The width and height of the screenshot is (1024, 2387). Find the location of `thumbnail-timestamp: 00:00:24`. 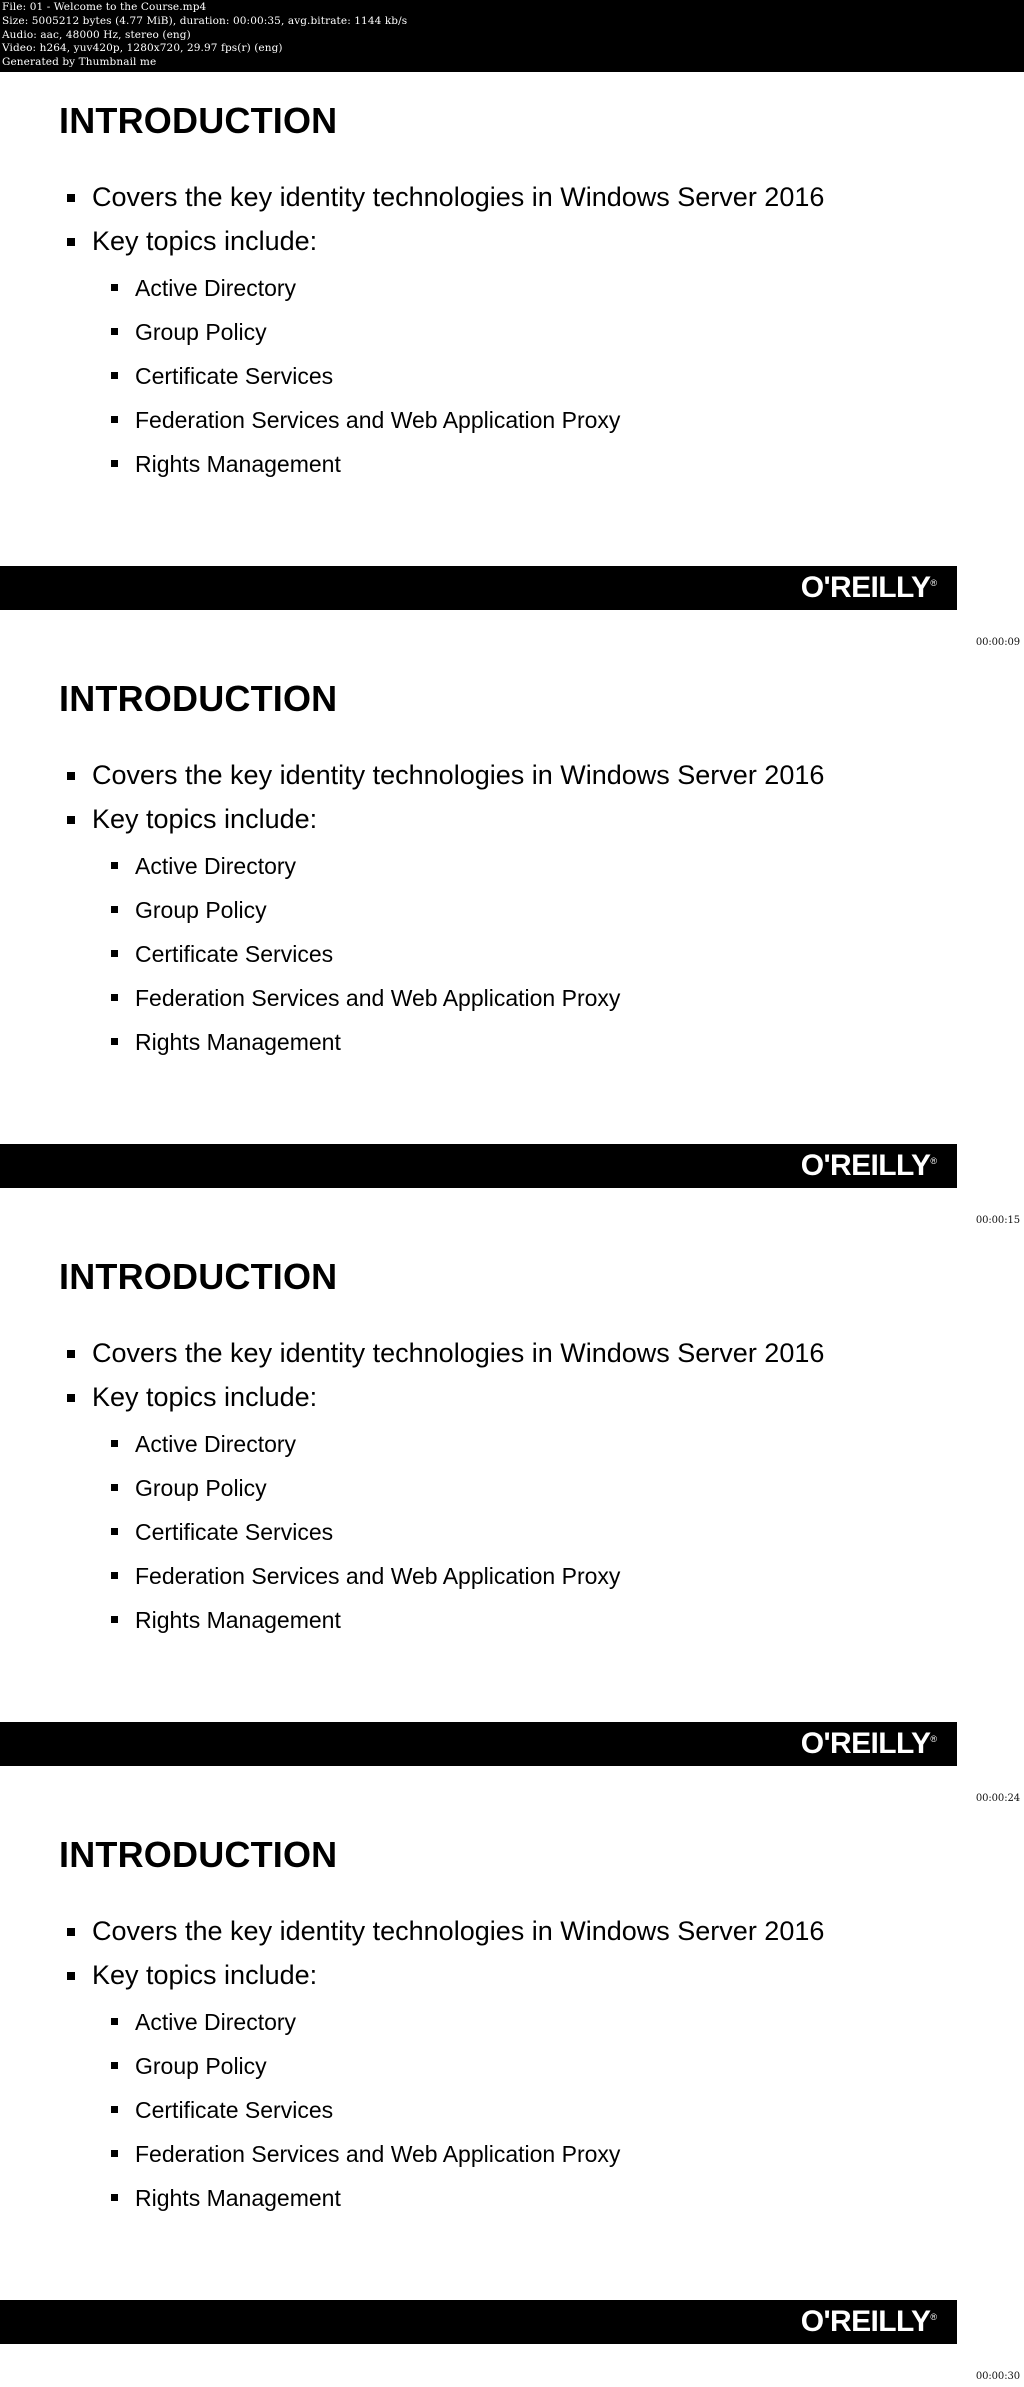

thumbnail-timestamp: 00:00:24 is located at coordinates (997, 1798).